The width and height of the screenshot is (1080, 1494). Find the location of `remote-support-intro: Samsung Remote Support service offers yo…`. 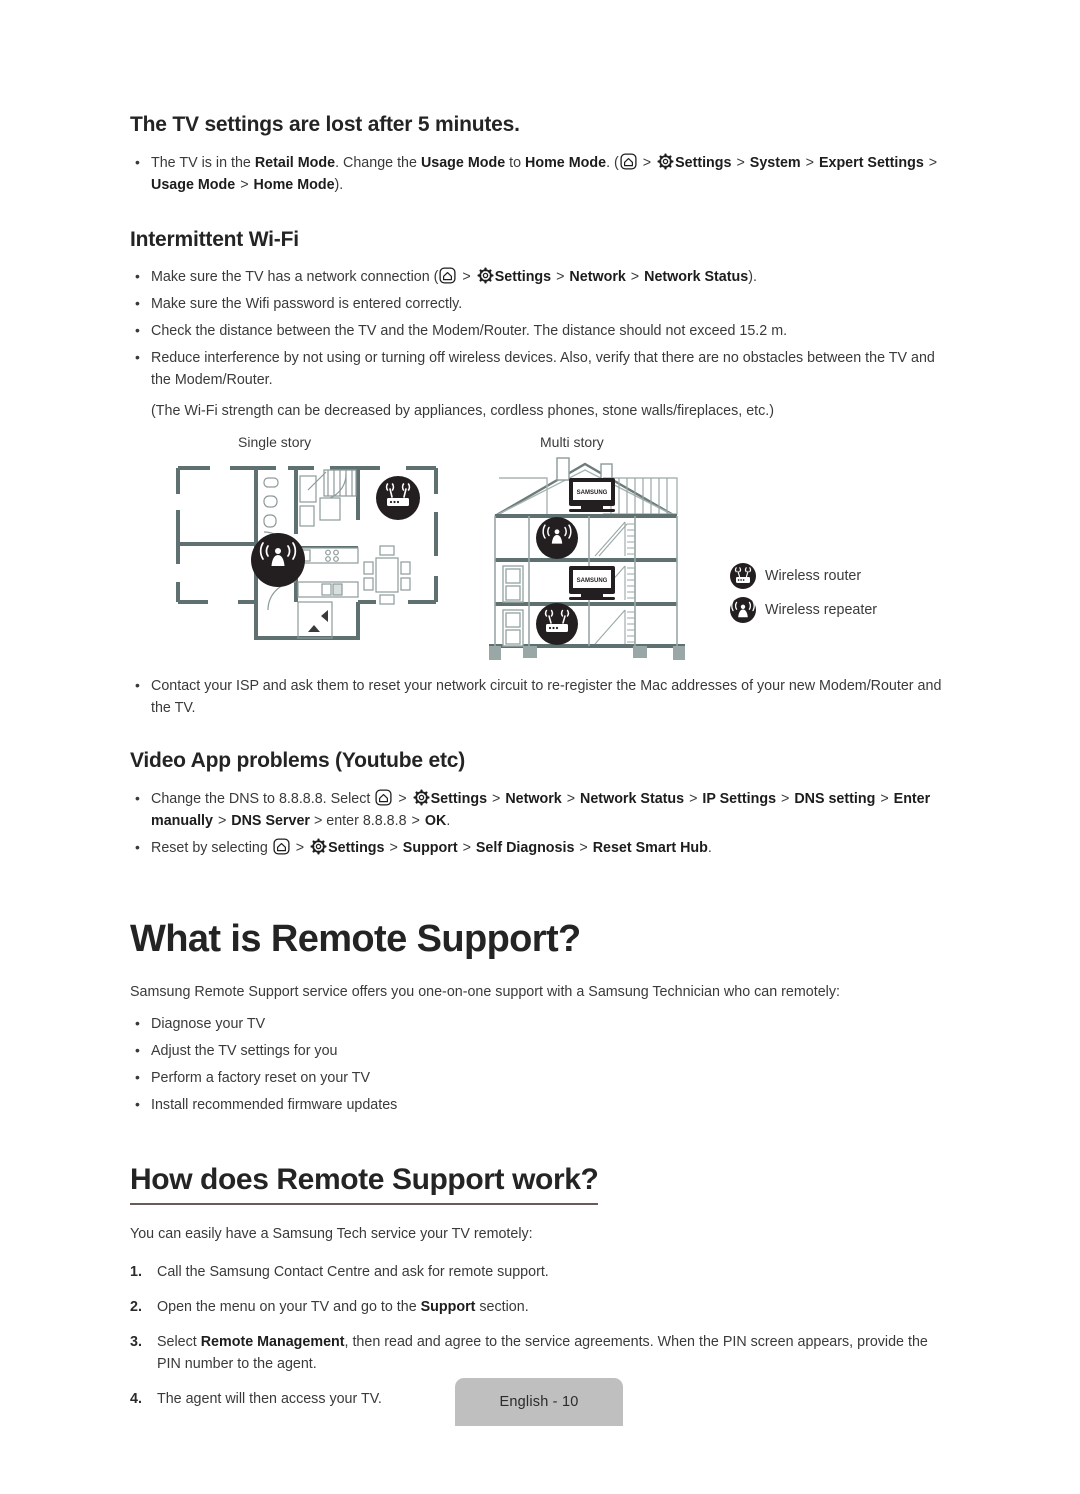

remote-support-intro: Samsung Remote Support service offers yo… is located at coordinates (485, 992).